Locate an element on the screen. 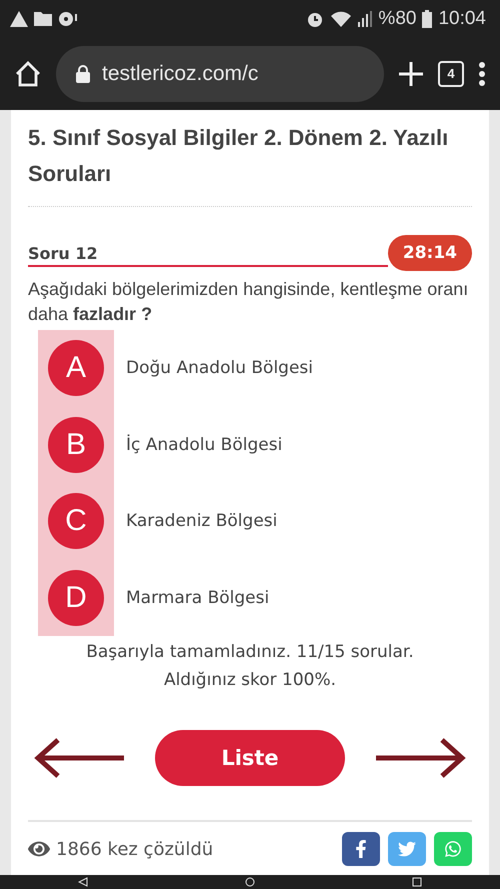 The height and width of the screenshot is (889, 500). page-title: 5. Sınıf Sosyal Bilgiler 2. Dönem 2. Yazılı Soruları is located at coordinates (250, 163).